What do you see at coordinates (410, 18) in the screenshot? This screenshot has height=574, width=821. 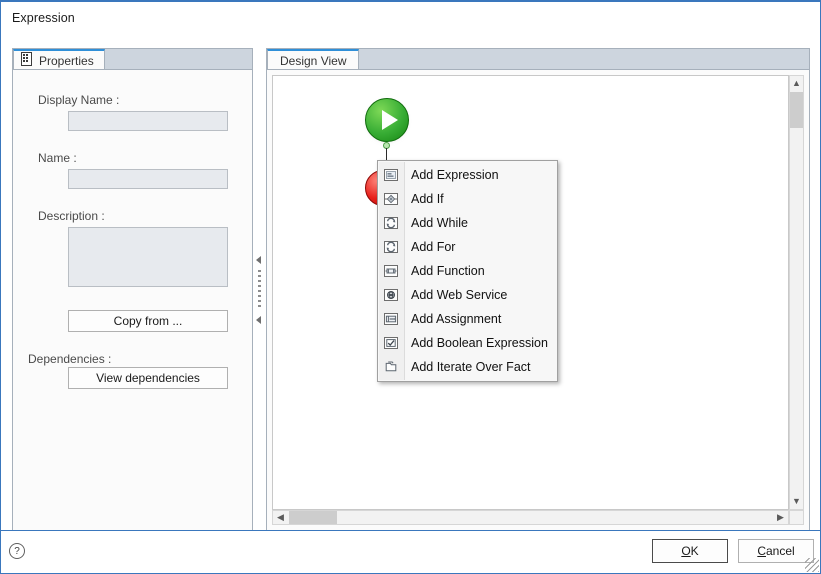 I see `title-bar: Expression` at bounding box center [410, 18].